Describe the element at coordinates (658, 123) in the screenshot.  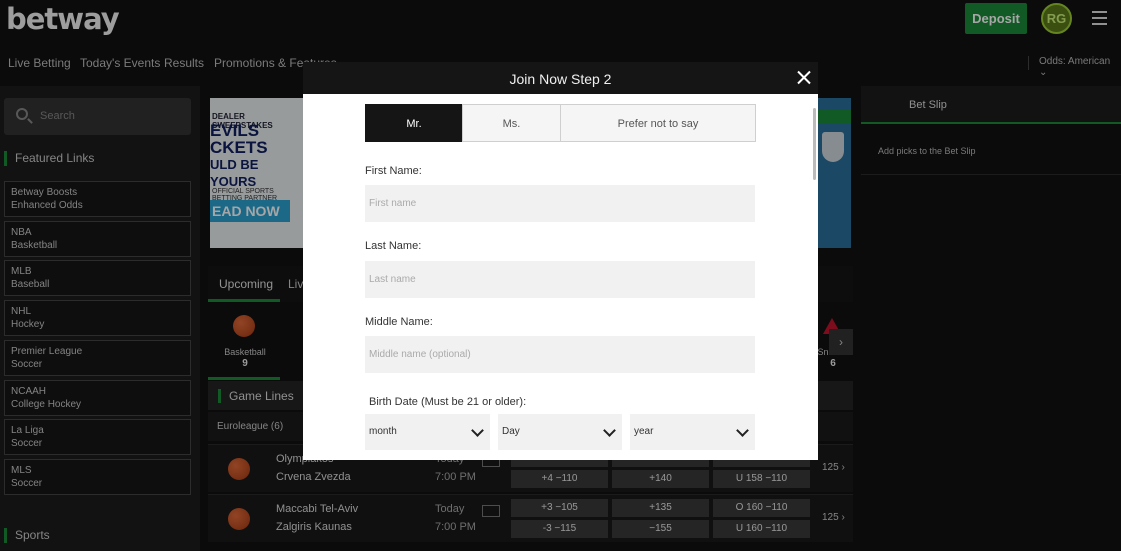
I see `title-option-prefer-not-to-say: Prefer not to say` at that location.